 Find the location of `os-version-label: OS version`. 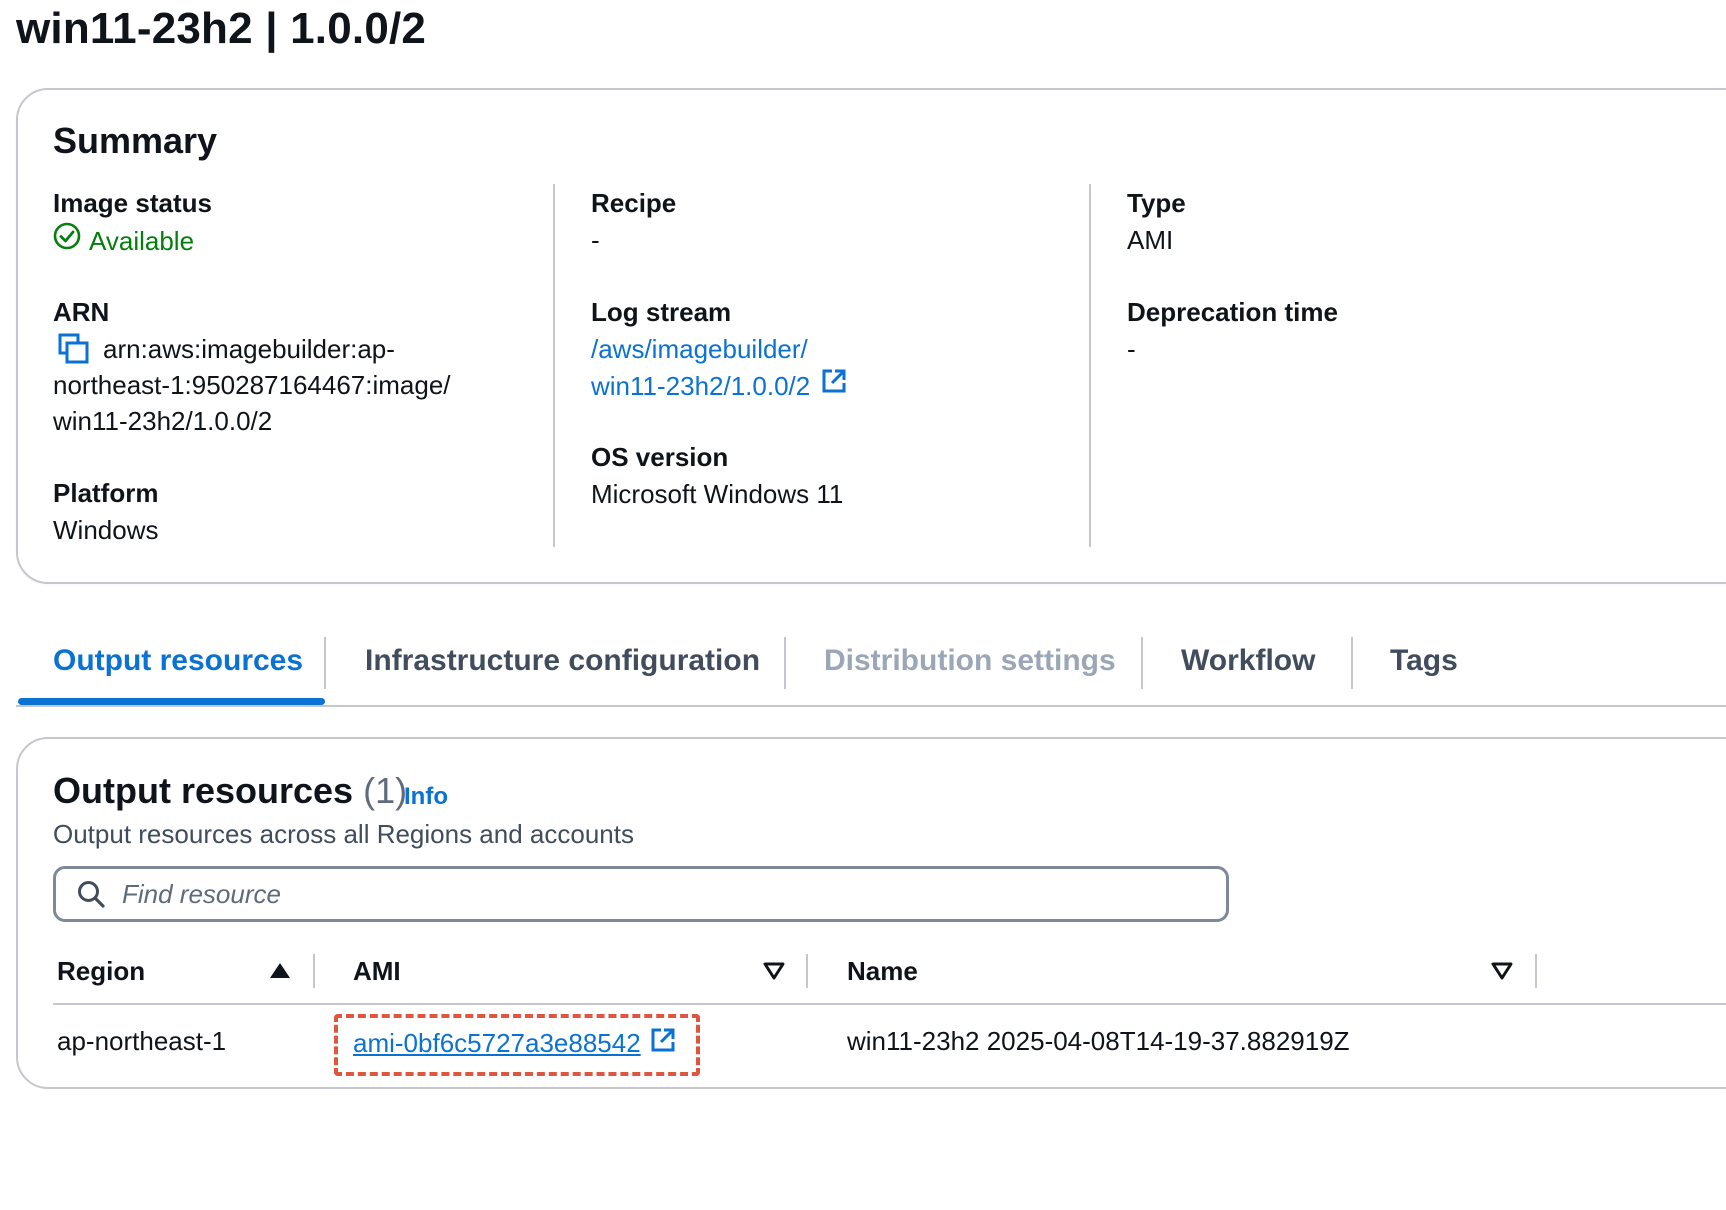

os-version-label: OS version is located at coordinates (660, 457).